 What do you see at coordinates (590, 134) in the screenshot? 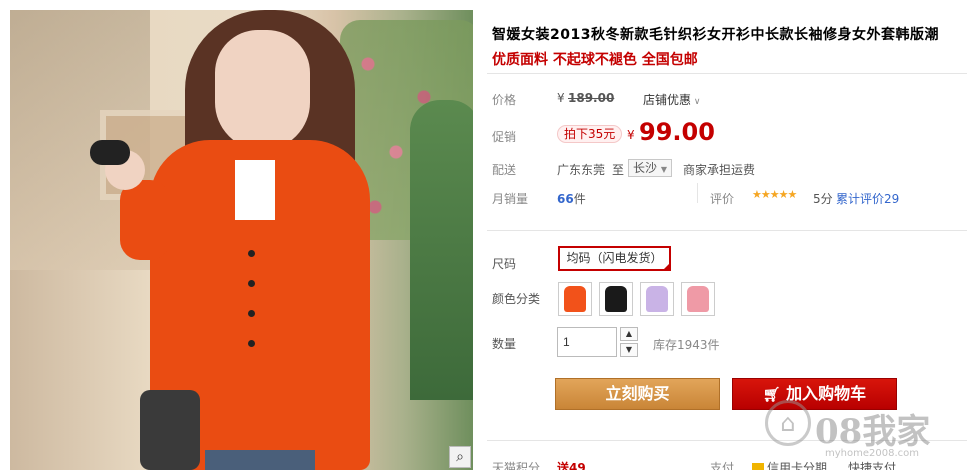
I see `promo-pill: 拍下35元` at bounding box center [590, 134].